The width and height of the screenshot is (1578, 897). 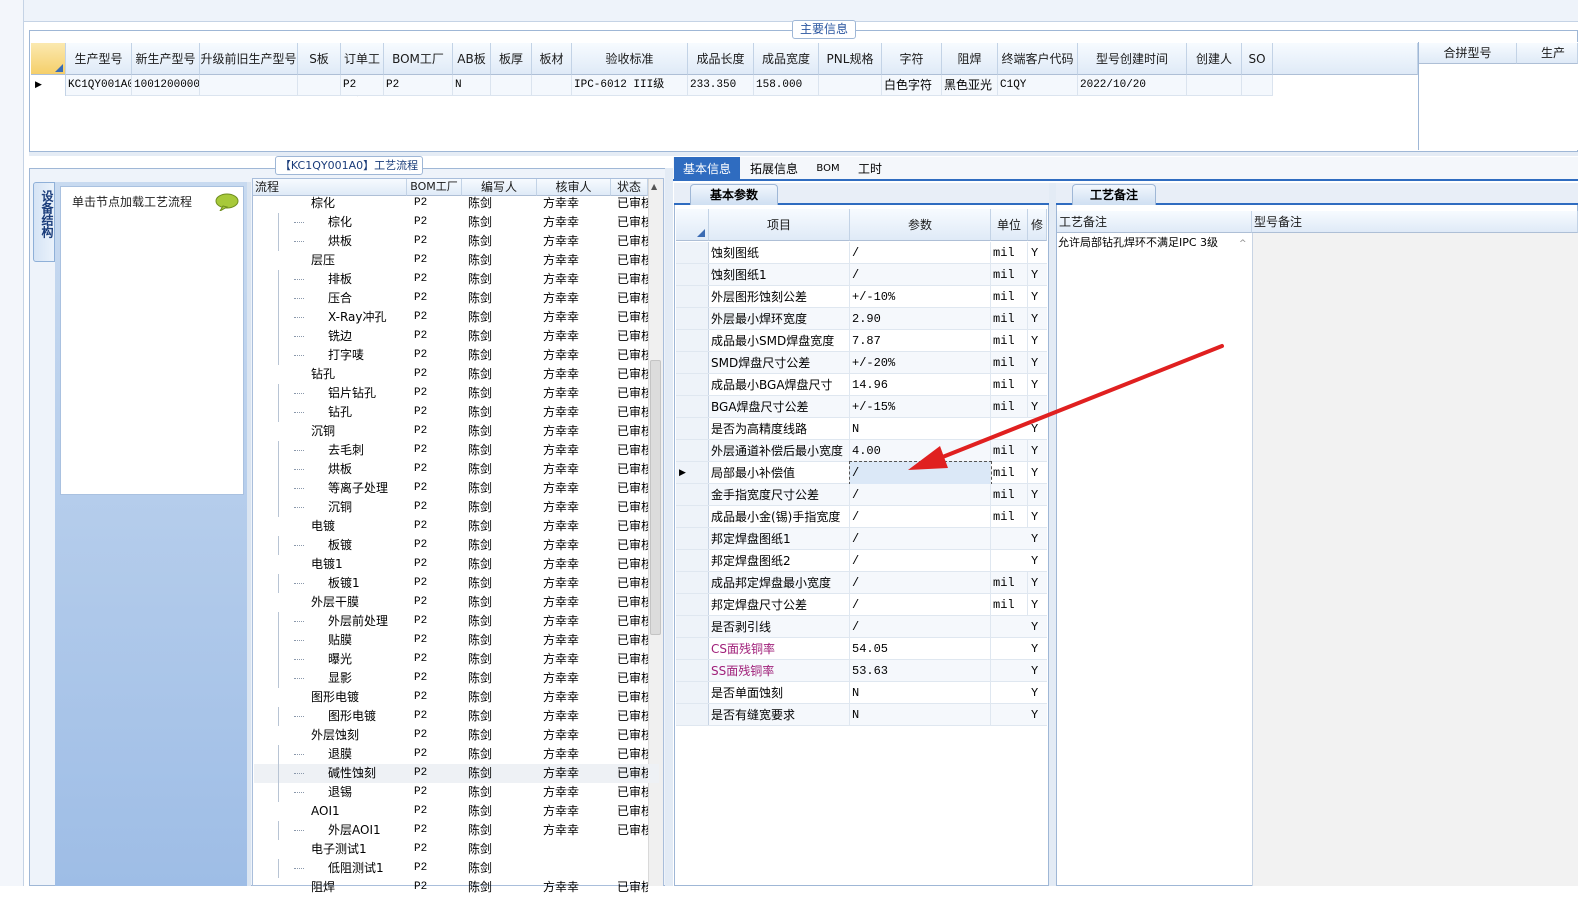 What do you see at coordinates (456, 241) in the screenshot?
I see `tree-row: 烘板 P2 陈剑 方幸幸 已审核` at bounding box center [456, 241].